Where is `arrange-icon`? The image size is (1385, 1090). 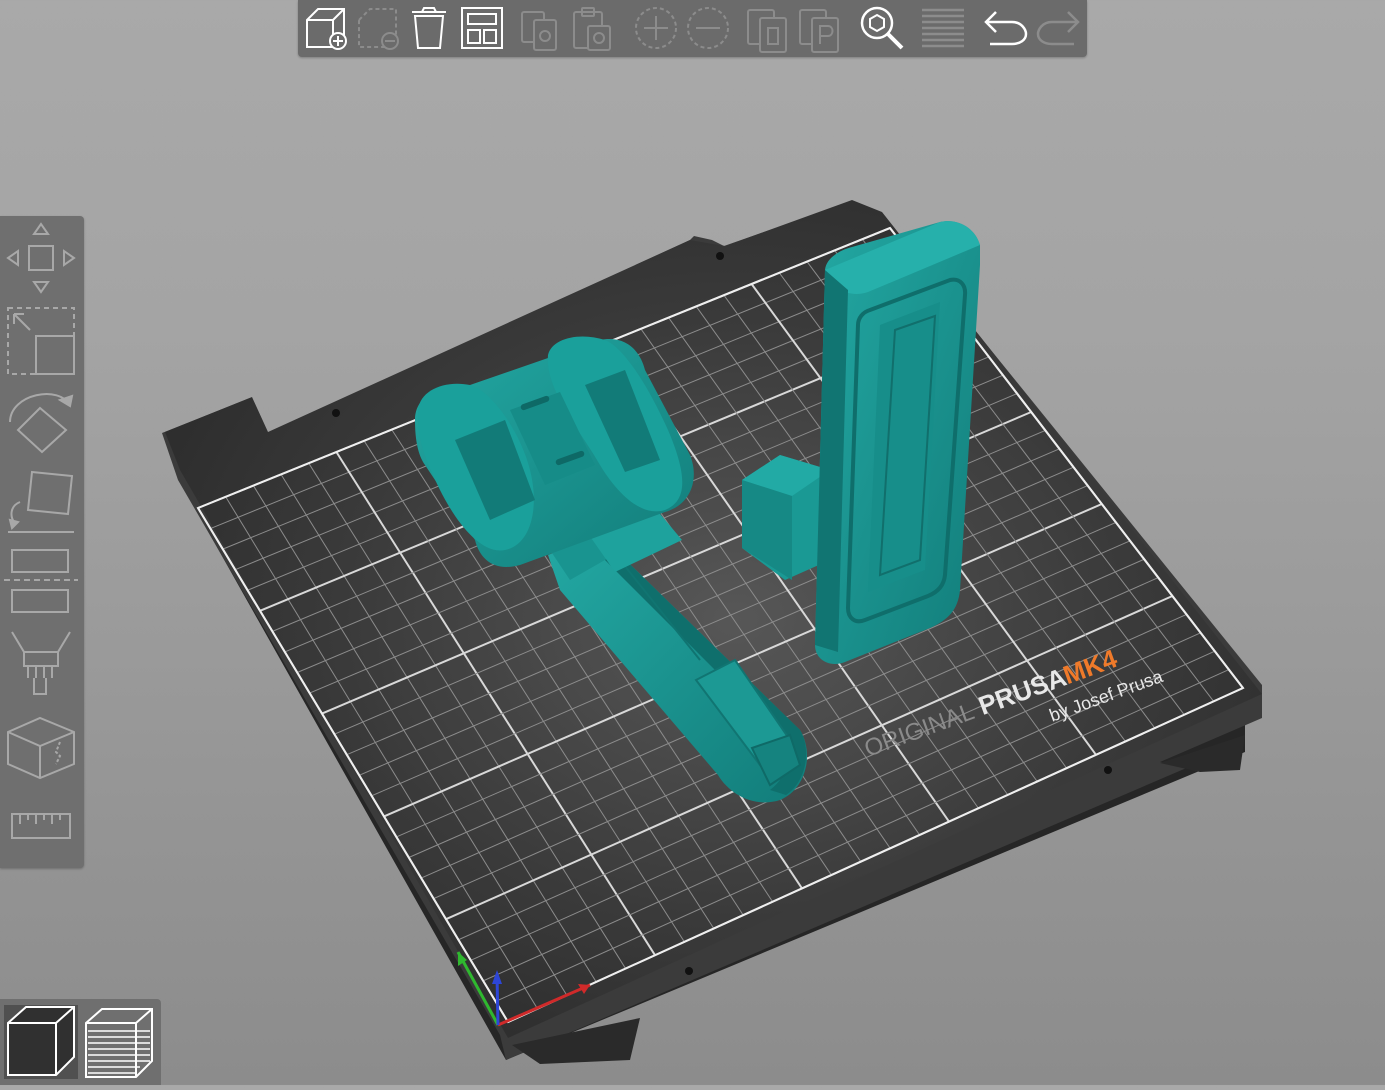
arrange-icon is located at coordinates (482, 28).